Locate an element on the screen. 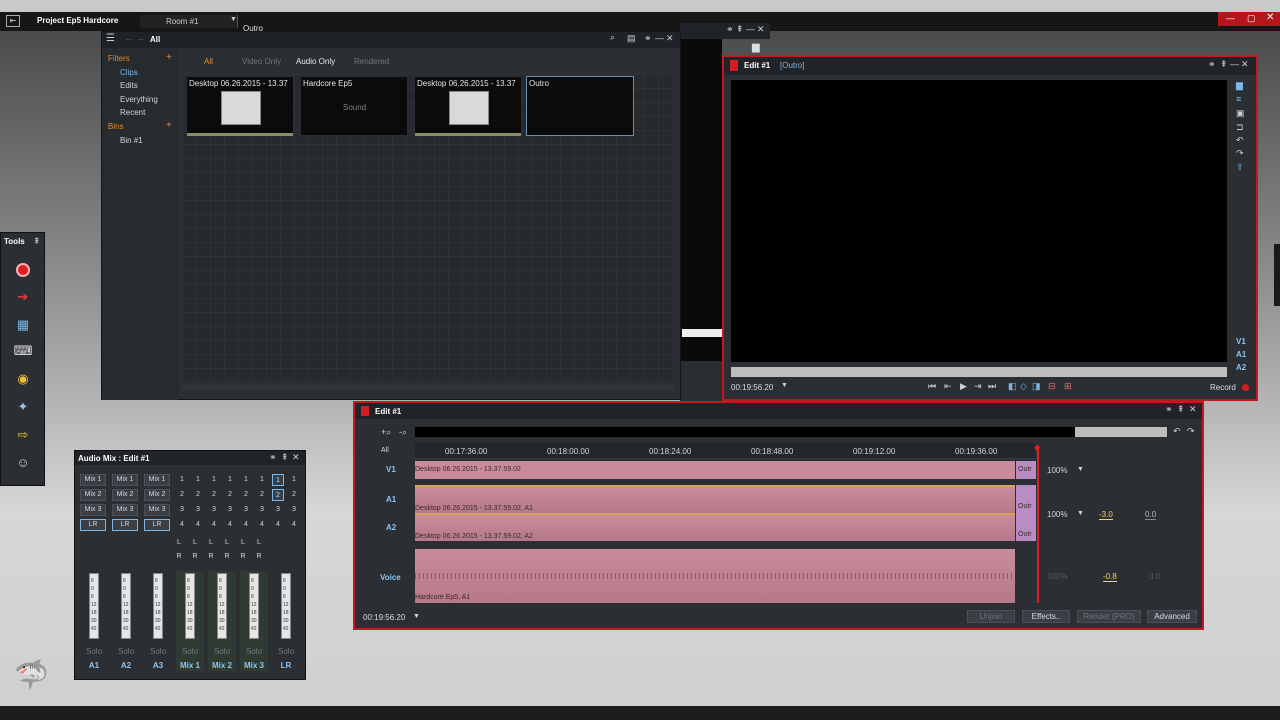 This screenshot has width=1280, height=720. record-tool-icon is located at coordinates (23, 271).